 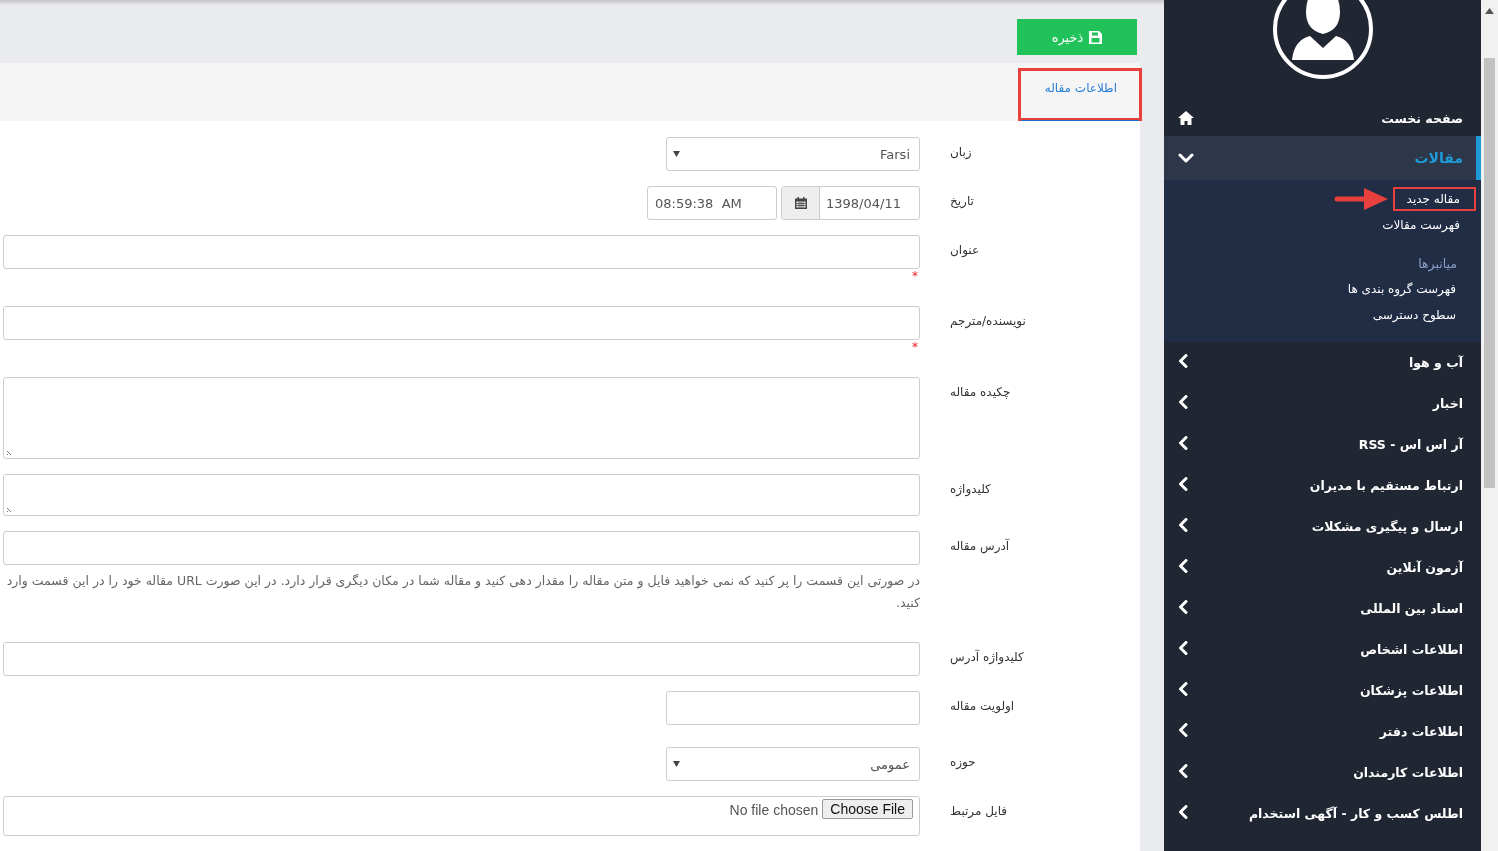 I want to click on menu-item: اطلس کسب و کار - آگهی استخدام, so click(x=1355, y=813).